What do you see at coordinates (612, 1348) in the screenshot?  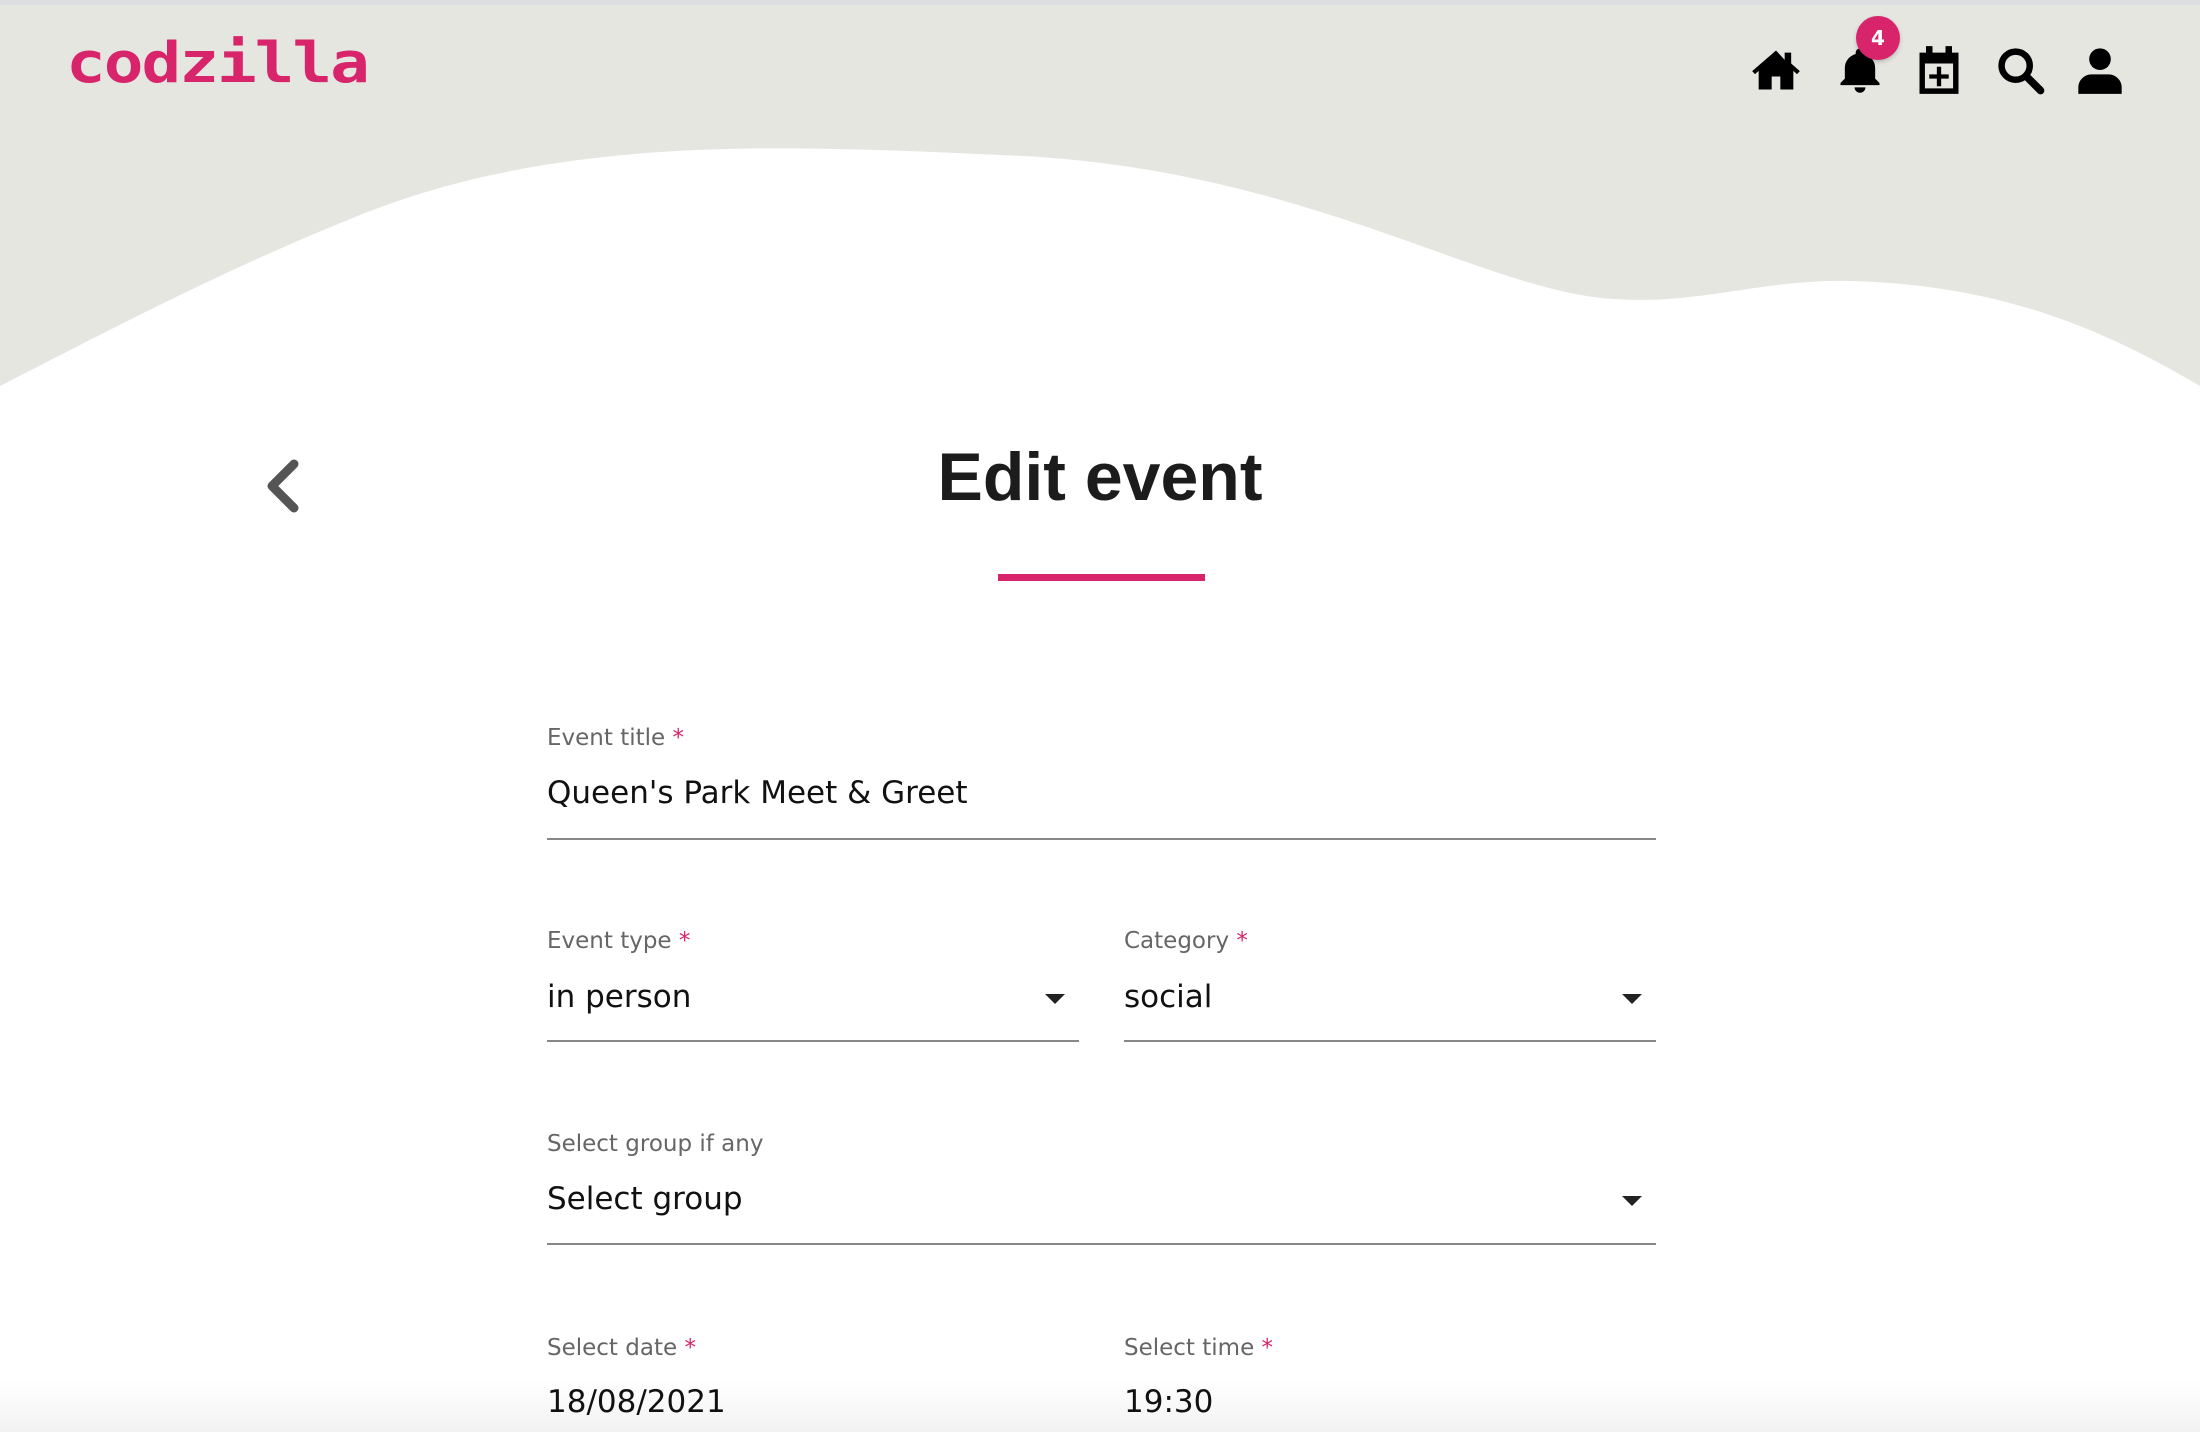 I see `label-text: Select date` at bounding box center [612, 1348].